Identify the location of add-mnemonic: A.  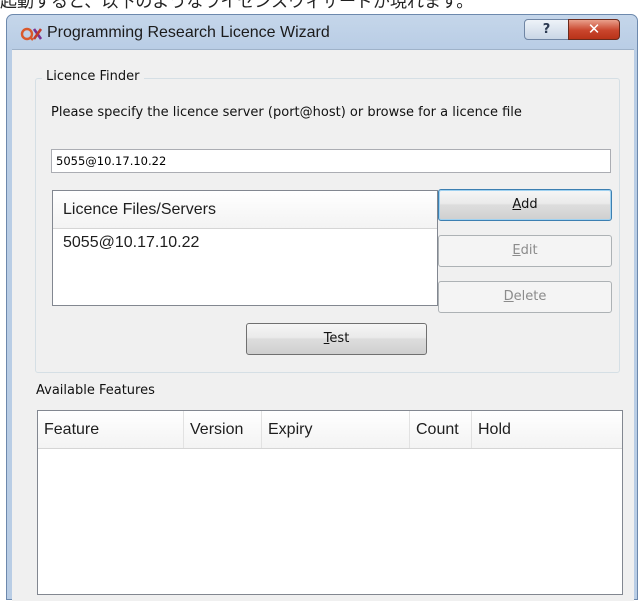
(517, 204).